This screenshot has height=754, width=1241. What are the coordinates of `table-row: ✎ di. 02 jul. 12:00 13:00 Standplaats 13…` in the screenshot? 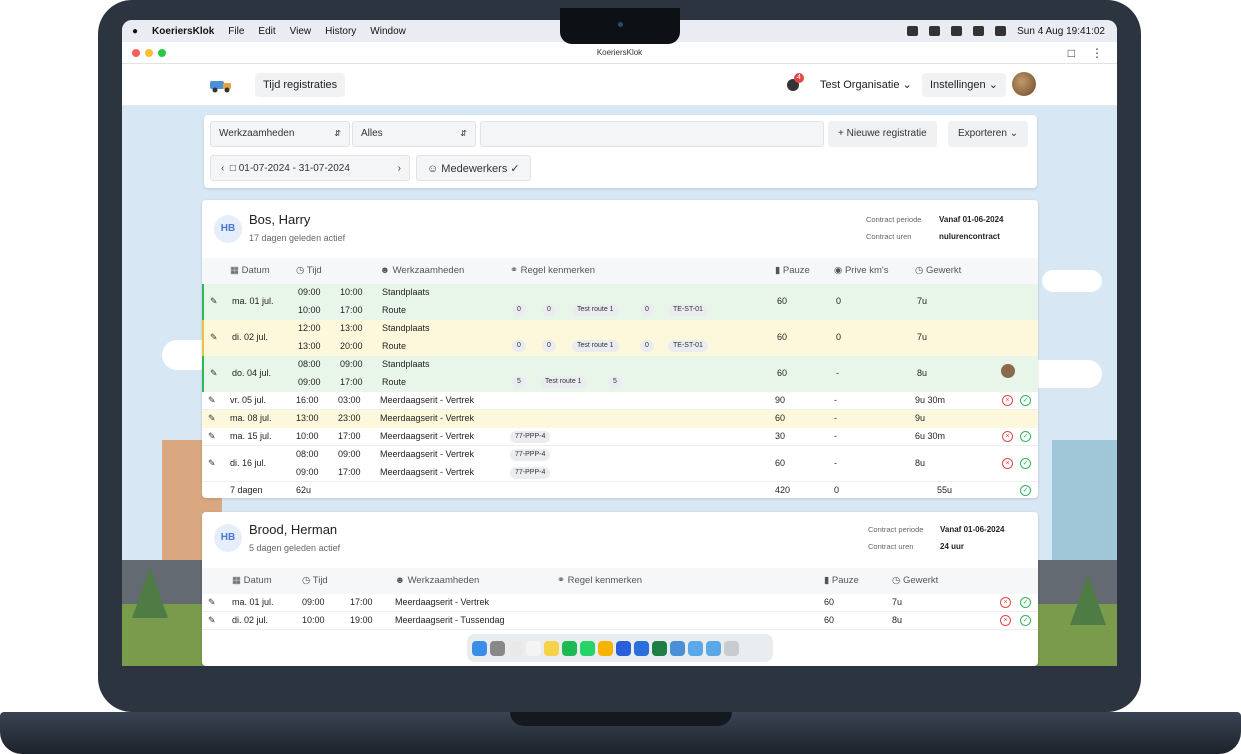 It's located at (620, 338).